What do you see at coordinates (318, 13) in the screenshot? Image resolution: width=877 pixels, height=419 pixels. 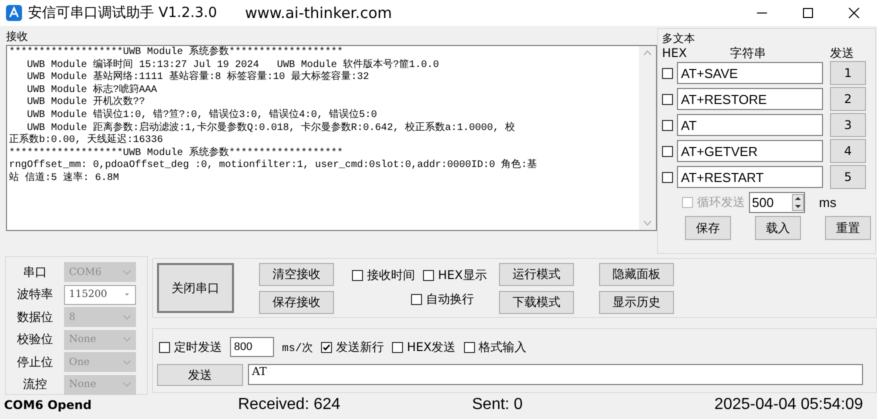 I see `website-url: www.ai-thinker.com` at bounding box center [318, 13].